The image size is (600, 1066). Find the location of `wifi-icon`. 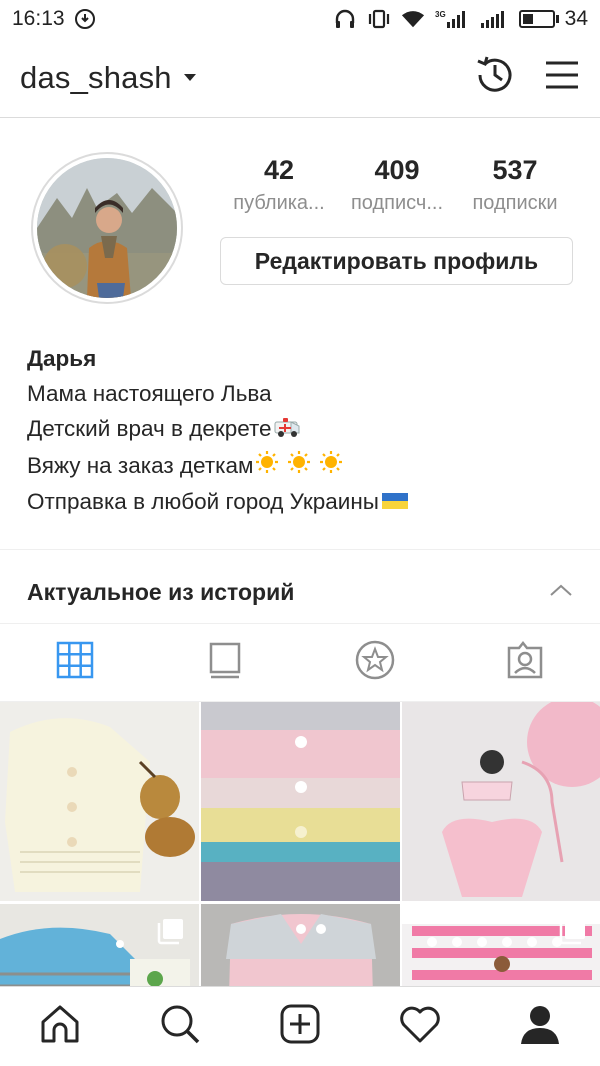

wifi-icon is located at coordinates (413, 19).